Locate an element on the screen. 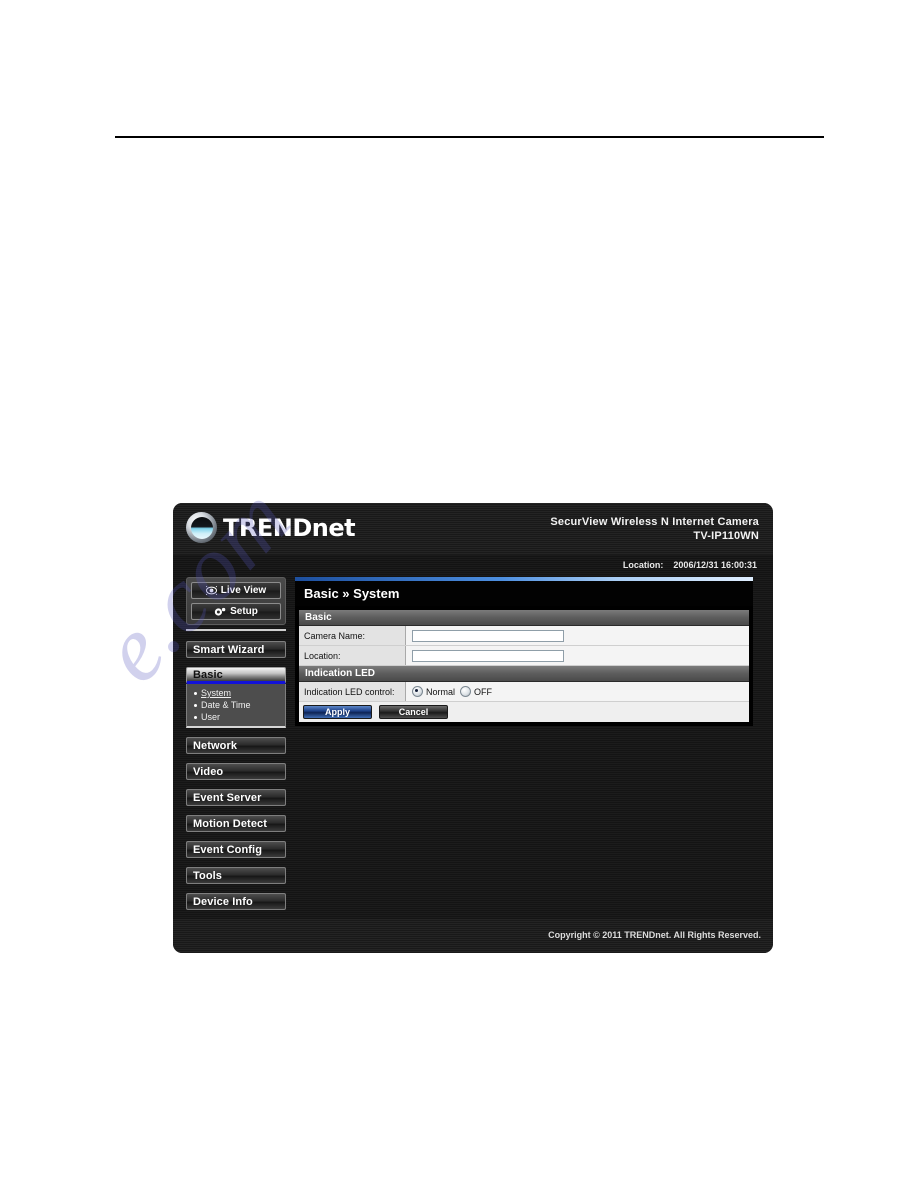  live-view-label: Live View is located at coordinates (243, 590).